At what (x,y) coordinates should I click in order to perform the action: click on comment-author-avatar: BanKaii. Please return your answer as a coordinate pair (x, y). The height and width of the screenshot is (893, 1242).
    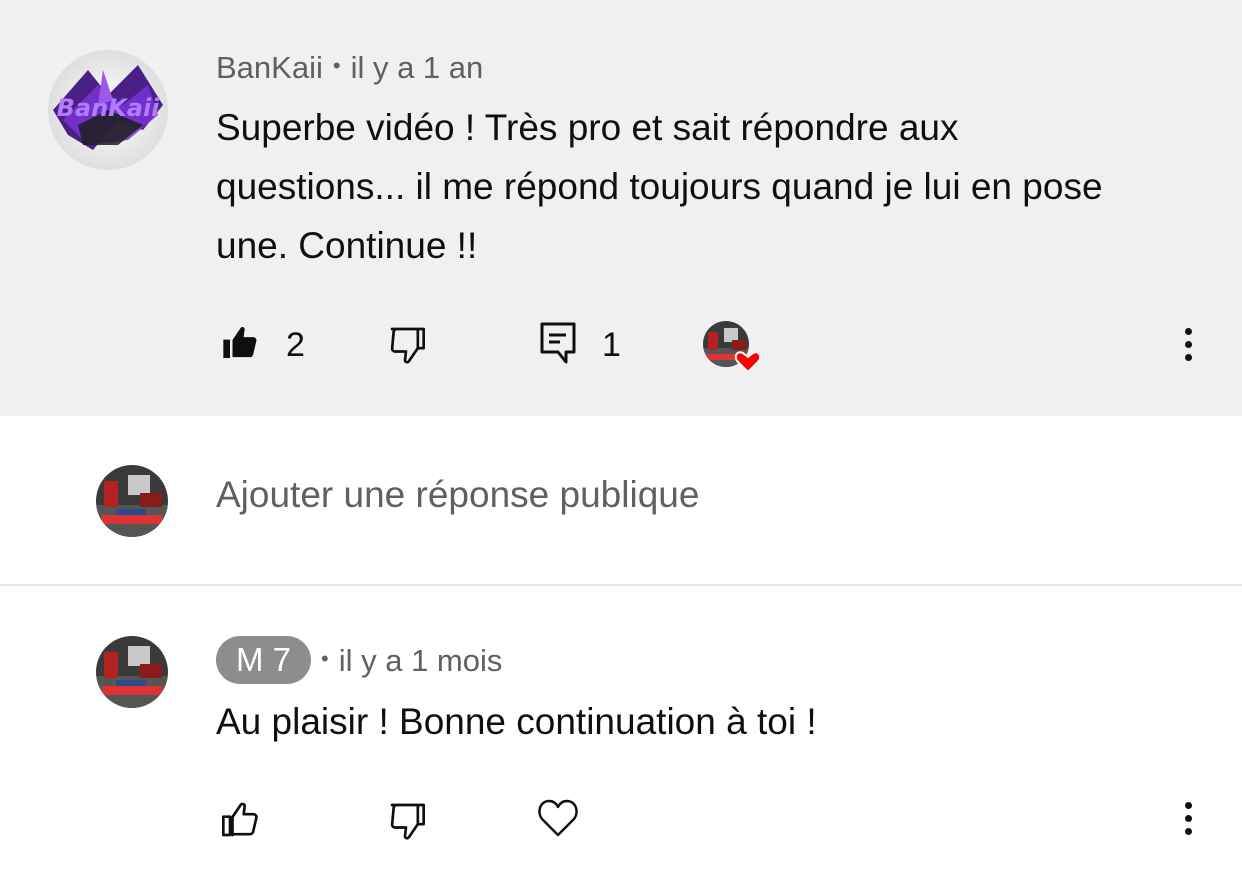
    Looking at the image, I should click on (108, 110).